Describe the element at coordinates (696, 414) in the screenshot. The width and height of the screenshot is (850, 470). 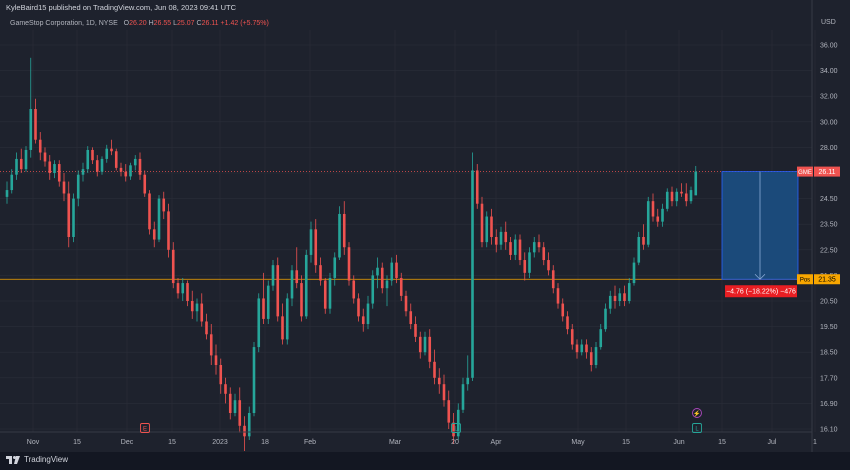
I see `event-marker-letter: ⚡` at that location.